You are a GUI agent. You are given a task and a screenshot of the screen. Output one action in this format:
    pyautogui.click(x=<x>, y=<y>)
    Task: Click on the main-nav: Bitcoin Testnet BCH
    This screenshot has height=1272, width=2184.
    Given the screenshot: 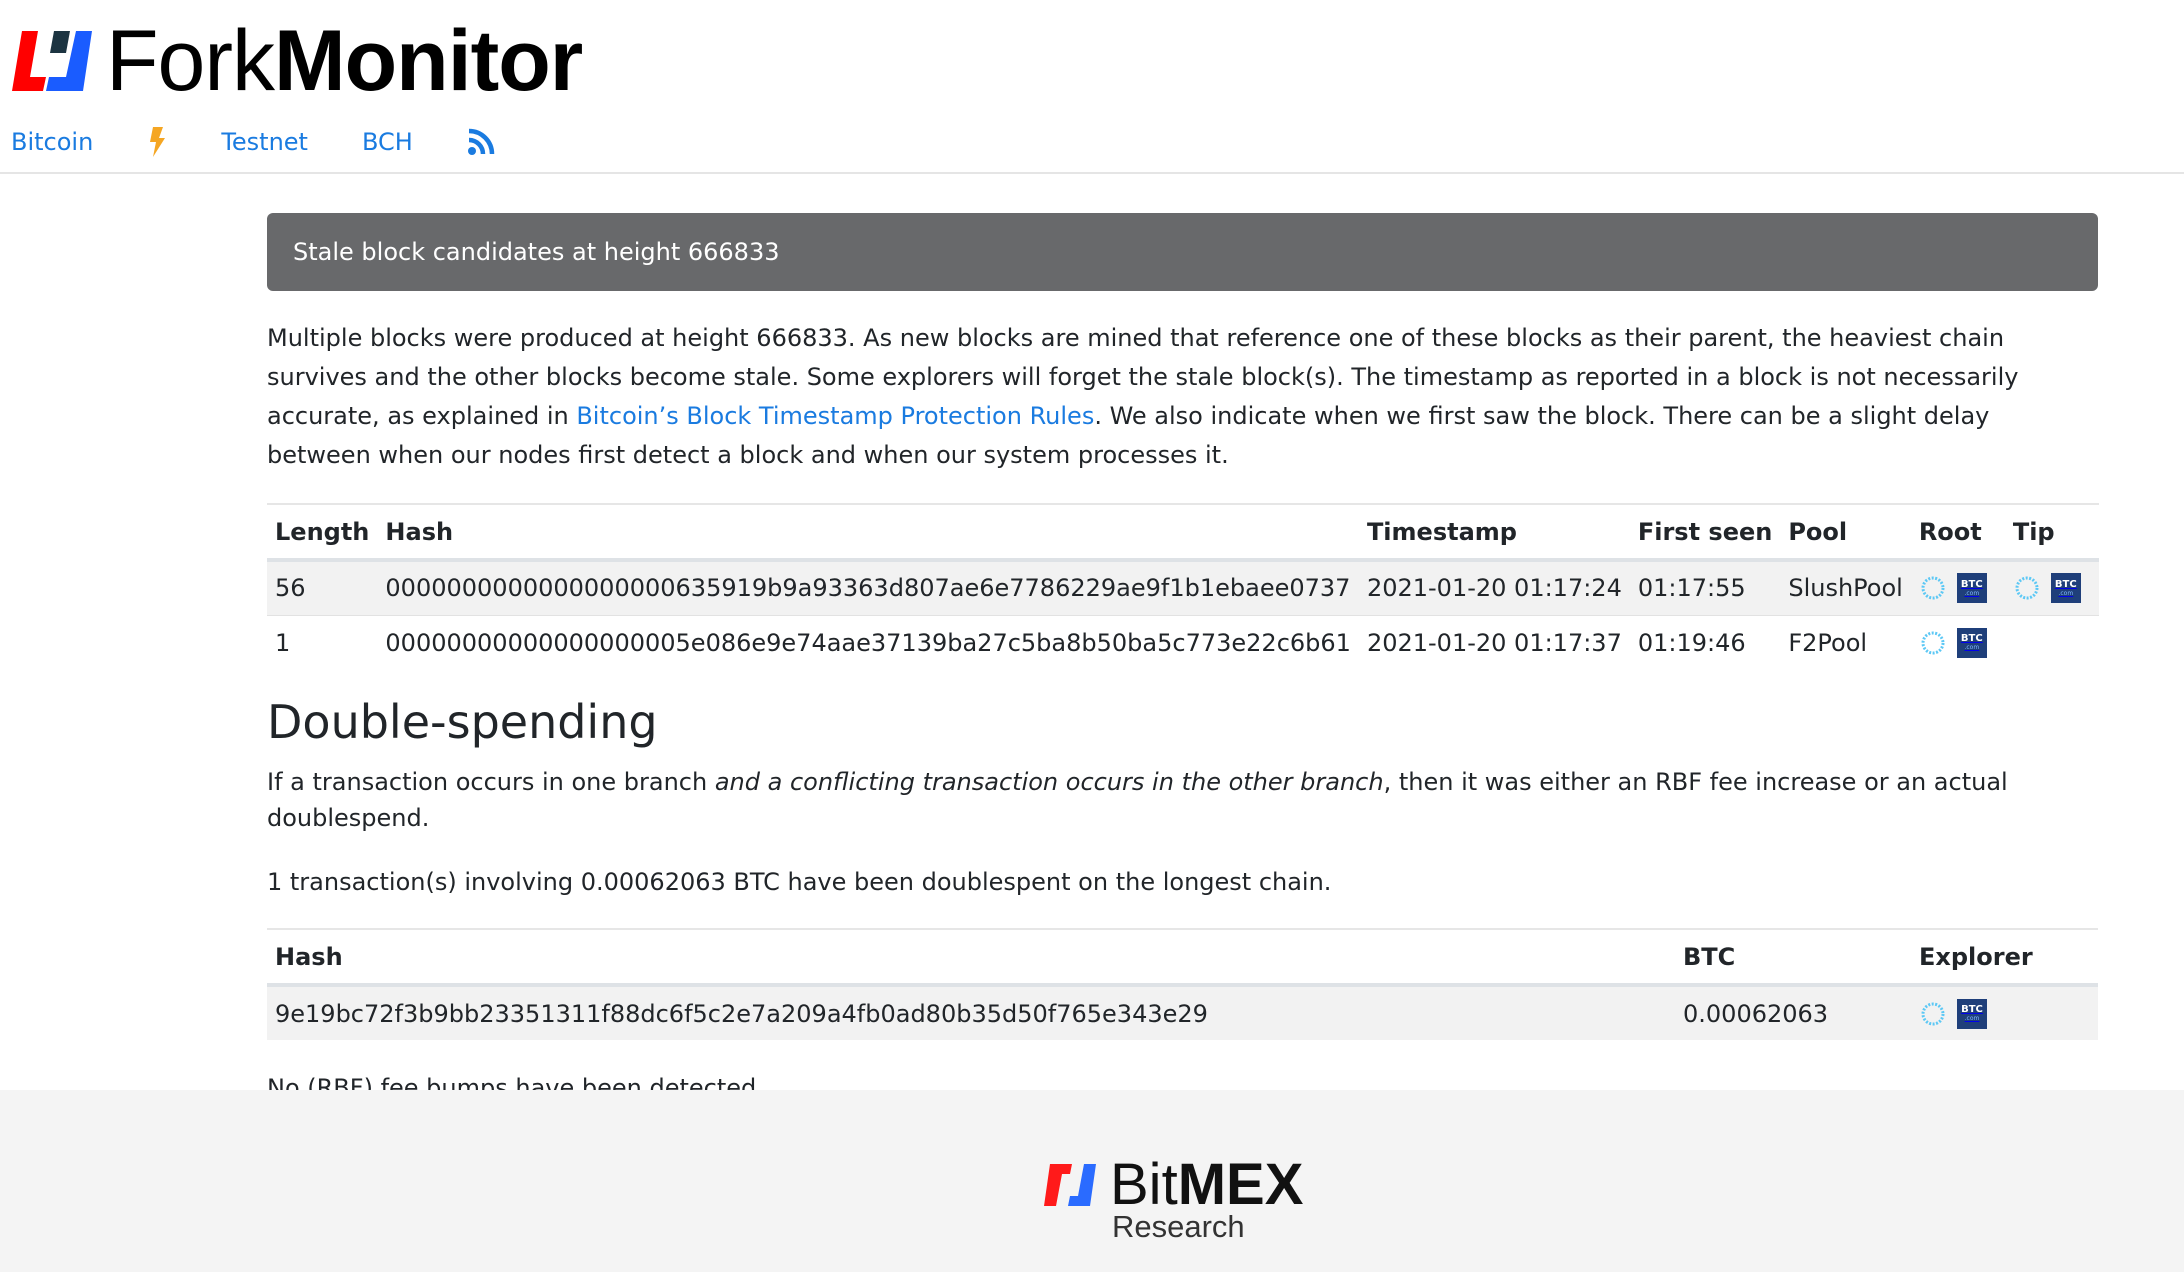 What is the action you would take?
    pyautogui.click(x=280, y=142)
    